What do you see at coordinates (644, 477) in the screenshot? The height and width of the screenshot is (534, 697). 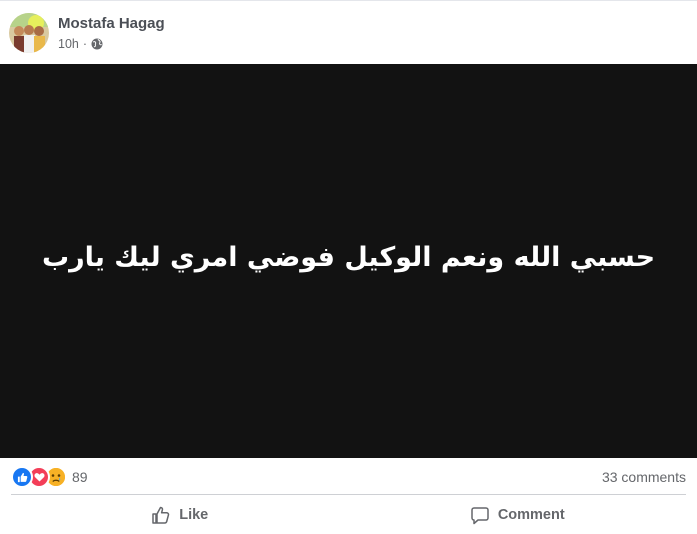 I see `comments-count-link: 33 comments` at bounding box center [644, 477].